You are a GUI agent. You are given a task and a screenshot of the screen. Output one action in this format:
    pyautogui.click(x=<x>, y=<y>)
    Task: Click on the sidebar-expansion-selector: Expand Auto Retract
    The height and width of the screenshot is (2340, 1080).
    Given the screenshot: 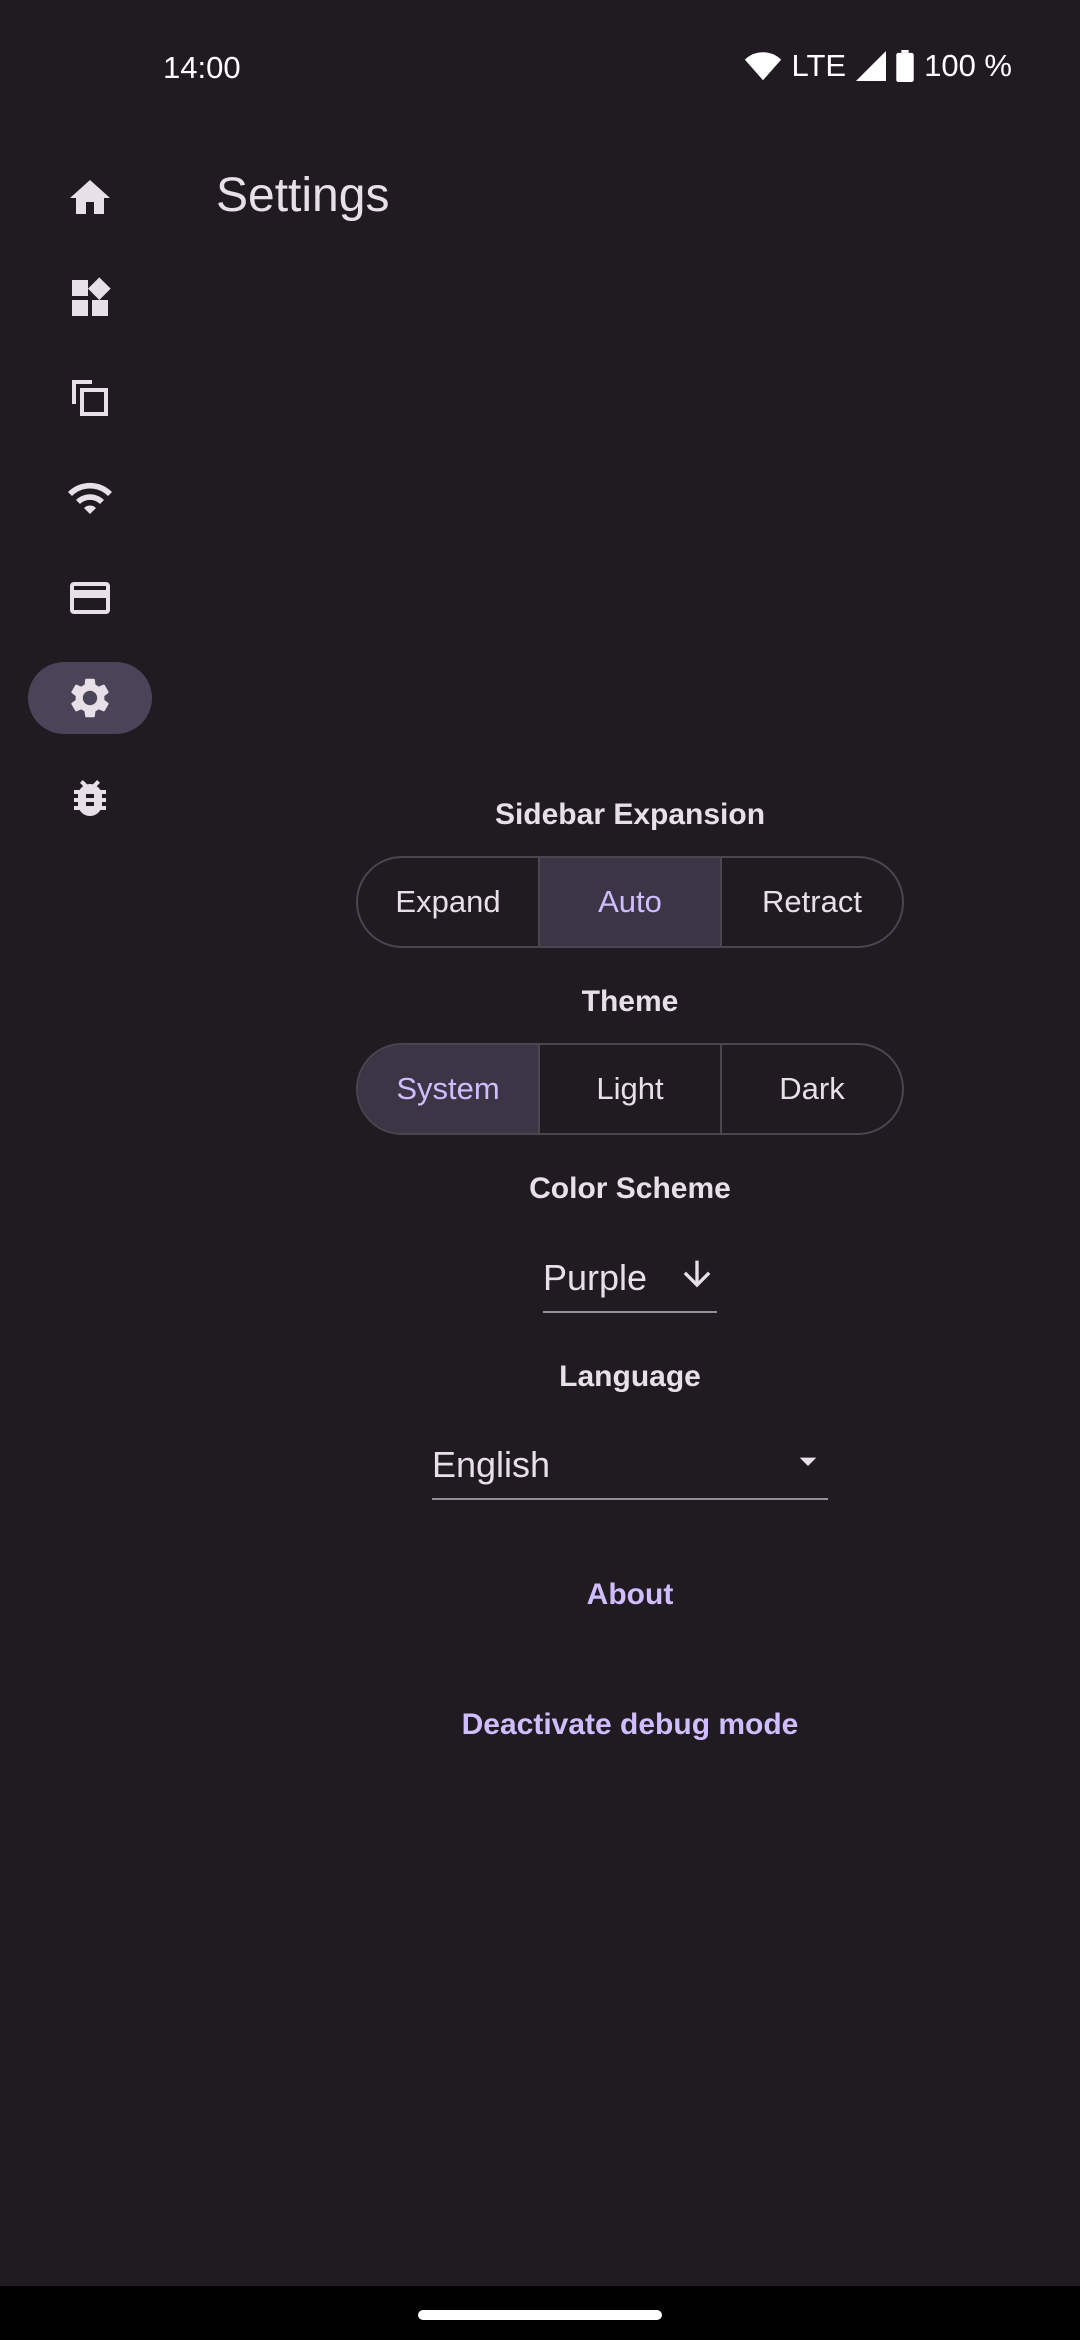 What is the action you would take?
    pyautogui.click(x=630, y=902)
    